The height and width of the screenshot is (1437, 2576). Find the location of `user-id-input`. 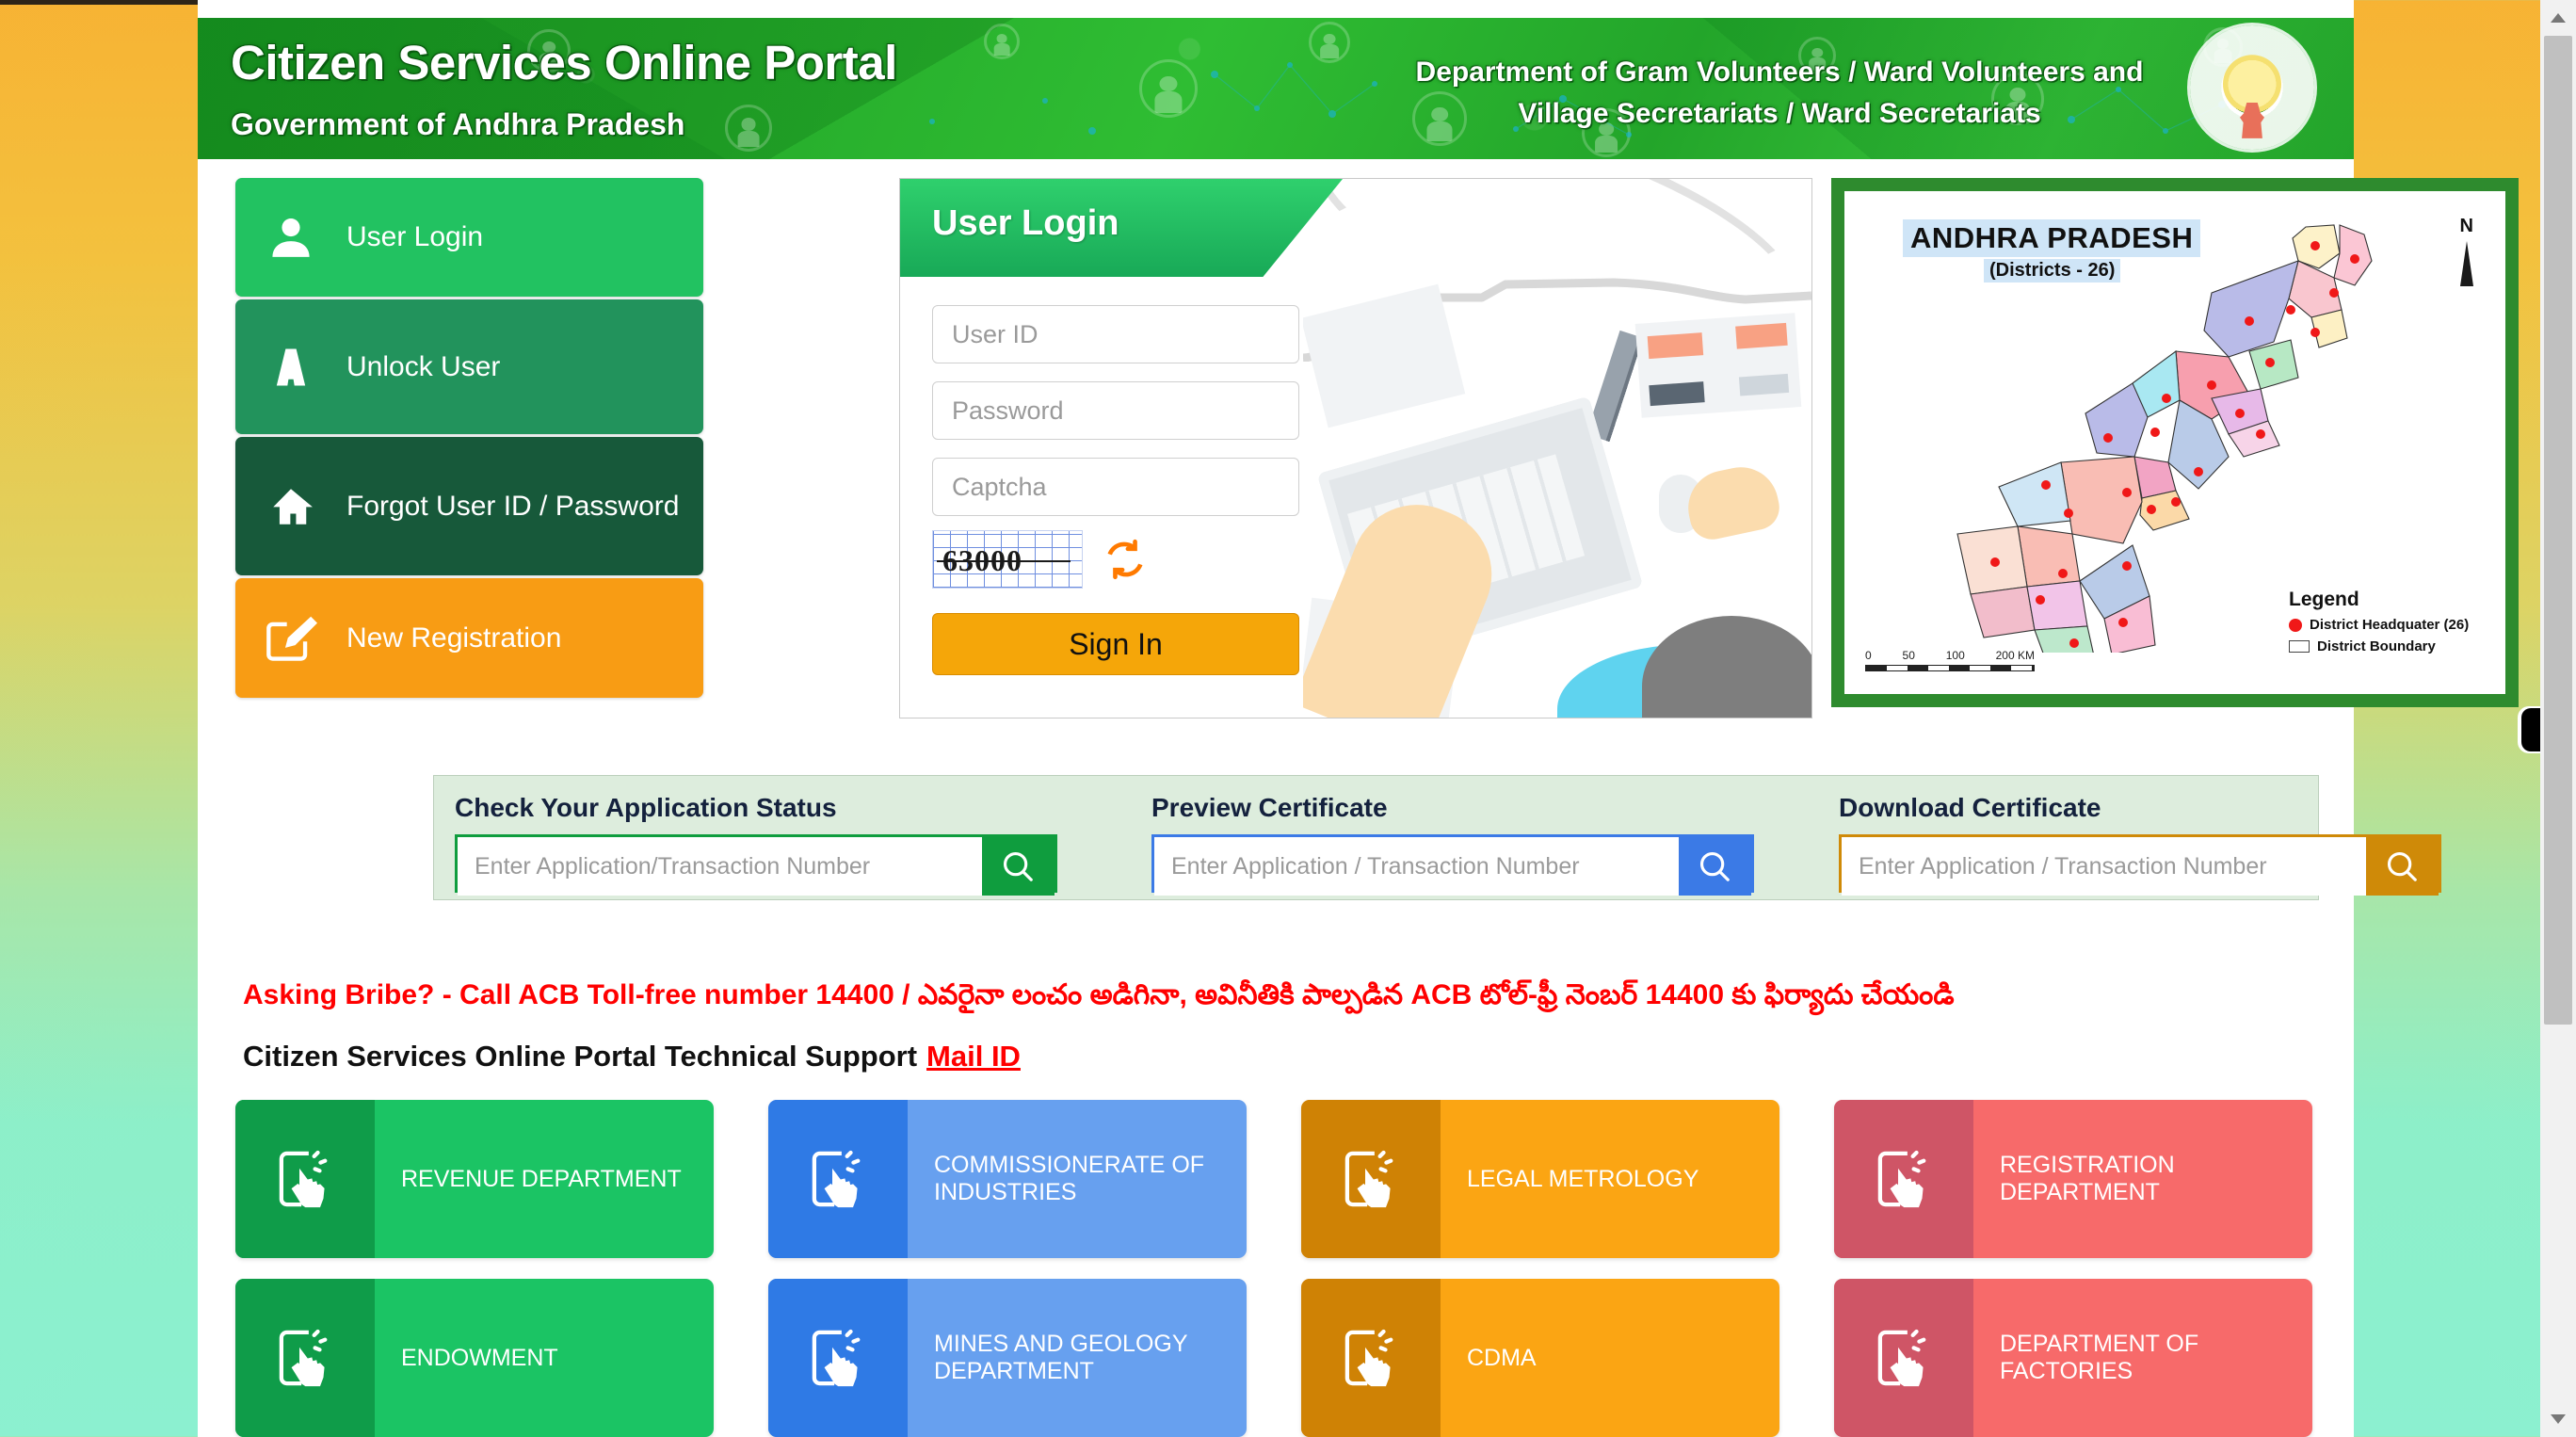

user-id-input is located at coordinates (1115, 334).